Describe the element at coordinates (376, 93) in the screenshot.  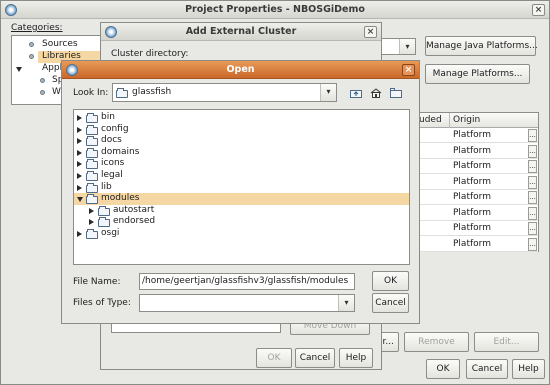
I see `home-icon` at that location.